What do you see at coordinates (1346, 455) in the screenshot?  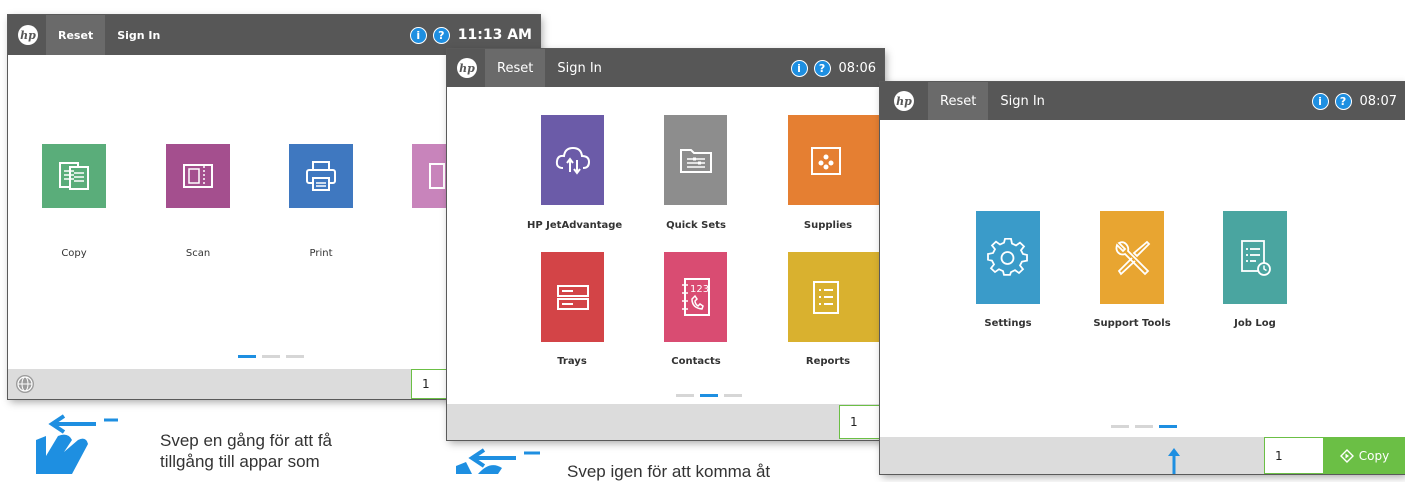 I see `start-diamond-icon` at bounding box center [1346, 455].